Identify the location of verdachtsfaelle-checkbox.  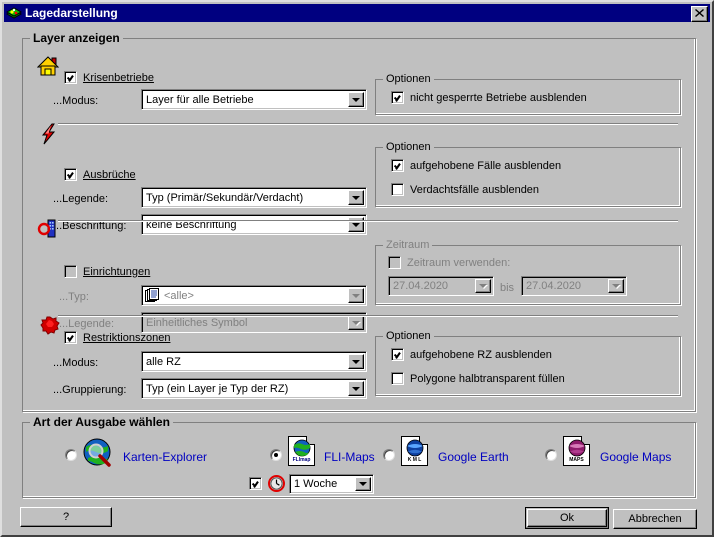
(397, 189).